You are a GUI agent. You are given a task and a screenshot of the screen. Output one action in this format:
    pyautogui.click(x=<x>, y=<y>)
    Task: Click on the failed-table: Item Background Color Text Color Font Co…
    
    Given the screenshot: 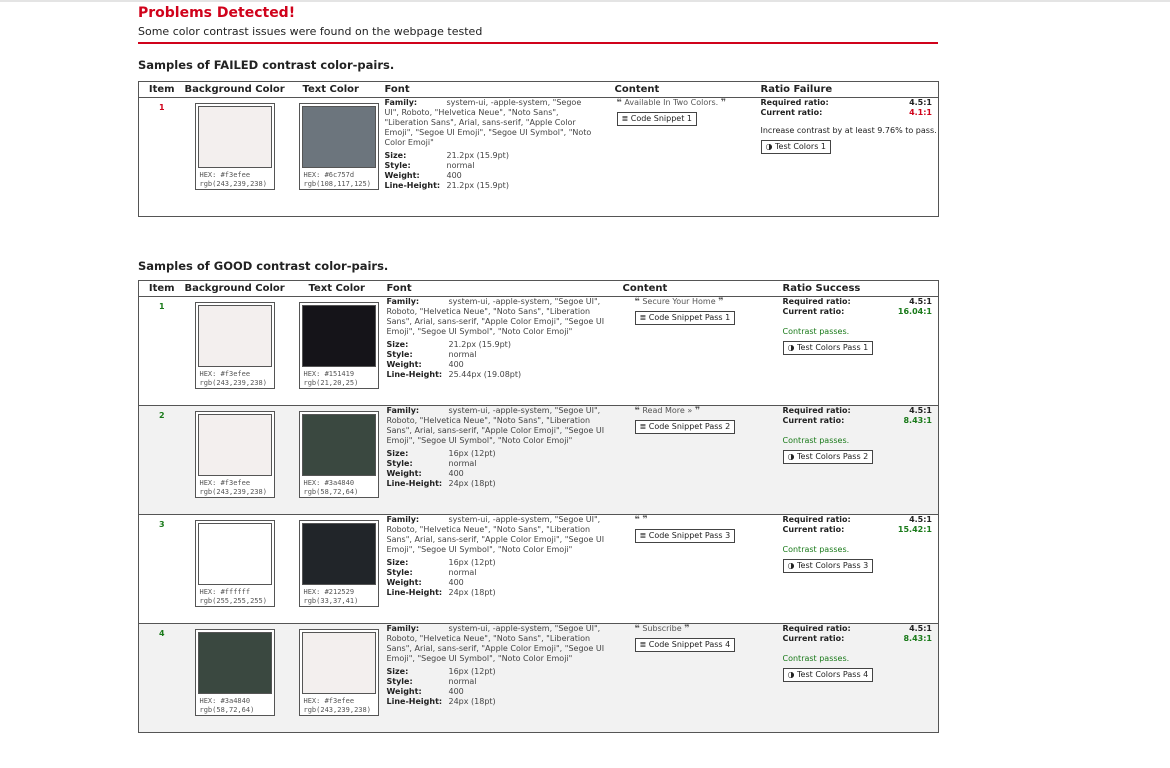 What is the action you would take?
    pyautogui.click(x=538, y=149)
    